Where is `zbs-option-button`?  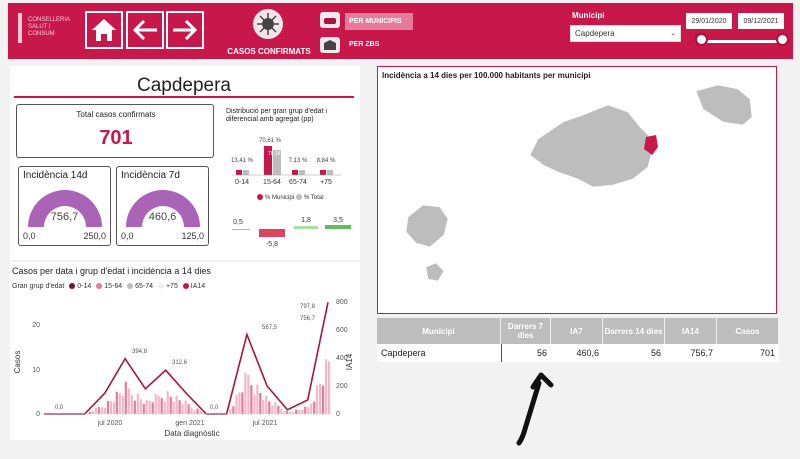 zbs-option-button is located at coordinates (330, 45).